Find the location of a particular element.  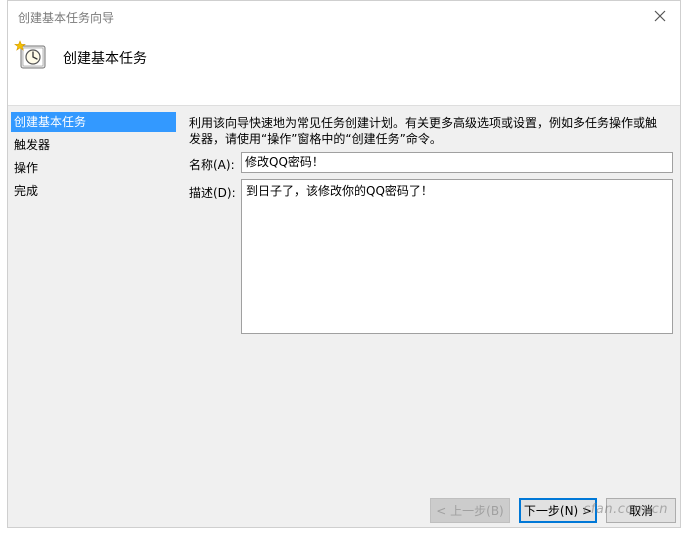

back-button: < 上一步(B) is located at coordinates (470, 510).